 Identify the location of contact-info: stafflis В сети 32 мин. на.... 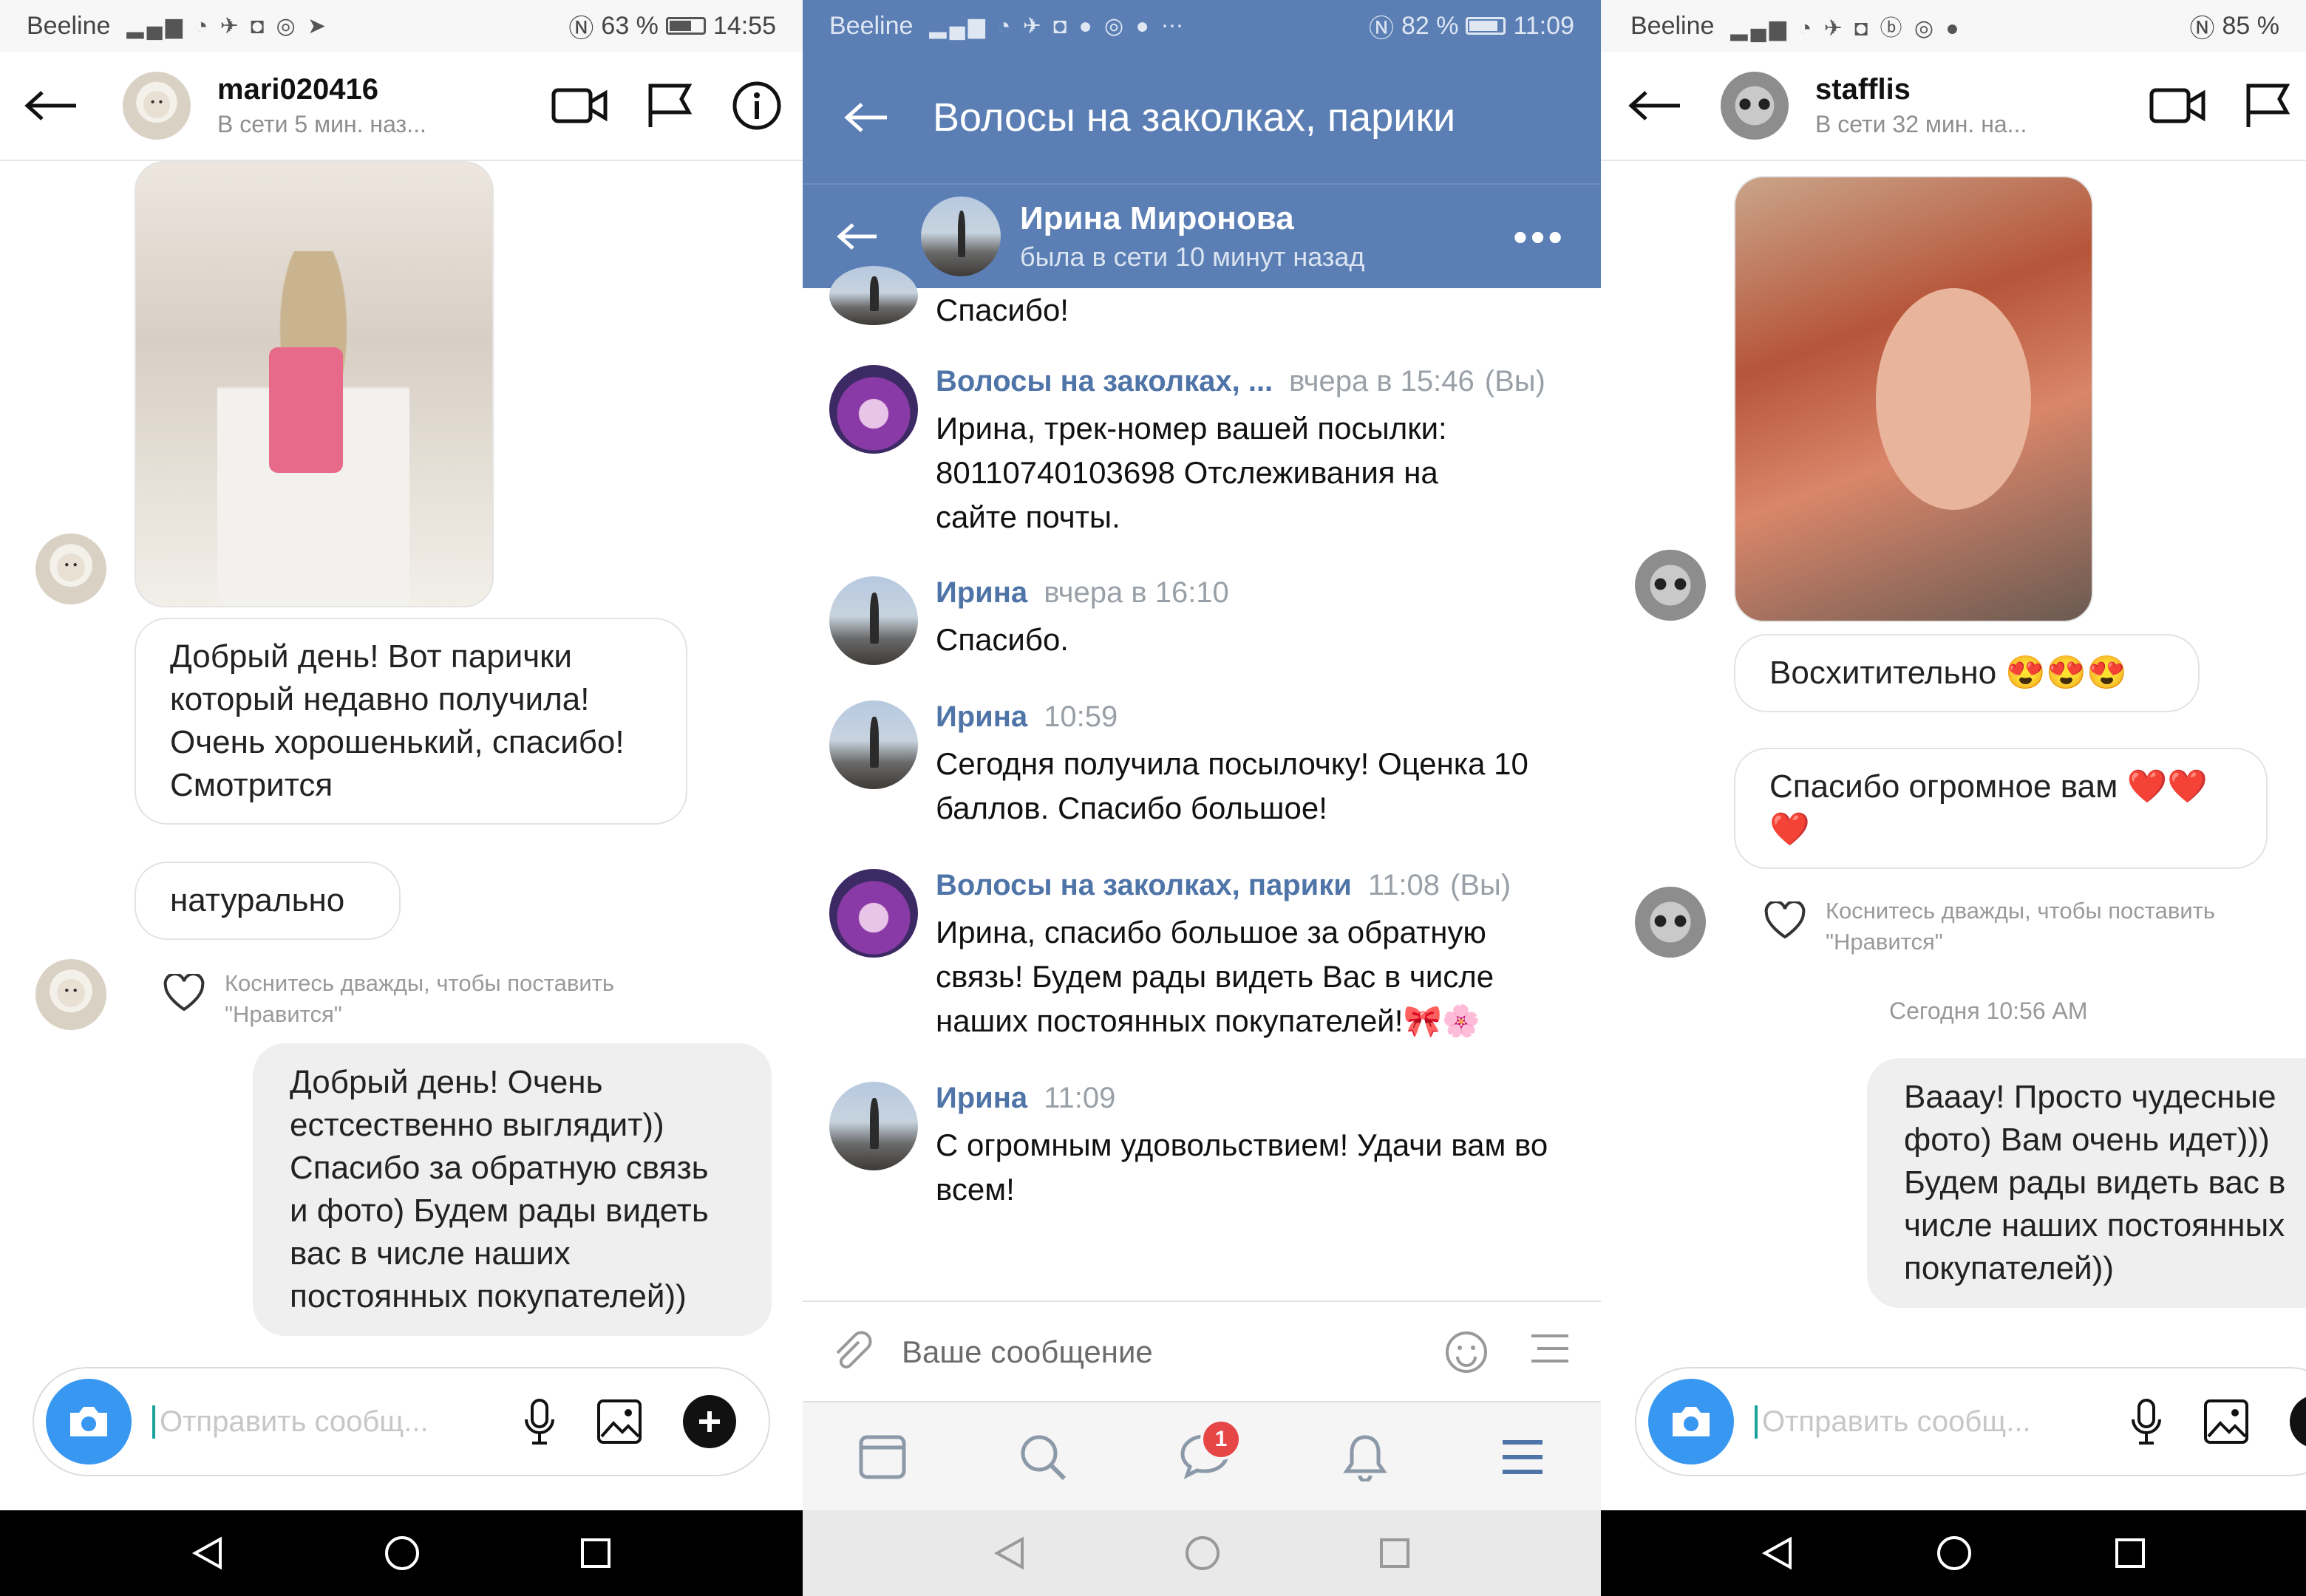
(1921, 105).